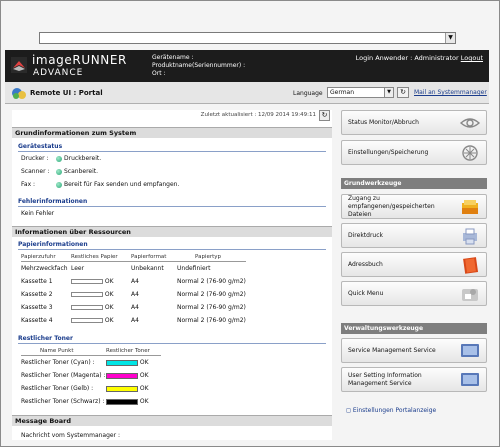 This screenshot has height=447, width=500. Describe the element at coordinates (117, 184) in the screenshot. I see `status-value-fax: Bereit für Fax senden und empfangen.` at that location.